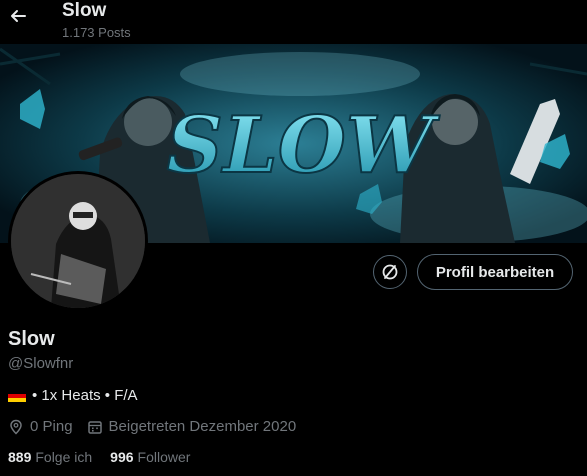 The height and width of the screenshot is (476, 587). What do you see at coordinates (18, 16) in the screenshot?
I see `back-arrow-icon` at bounding box center [18, 16].